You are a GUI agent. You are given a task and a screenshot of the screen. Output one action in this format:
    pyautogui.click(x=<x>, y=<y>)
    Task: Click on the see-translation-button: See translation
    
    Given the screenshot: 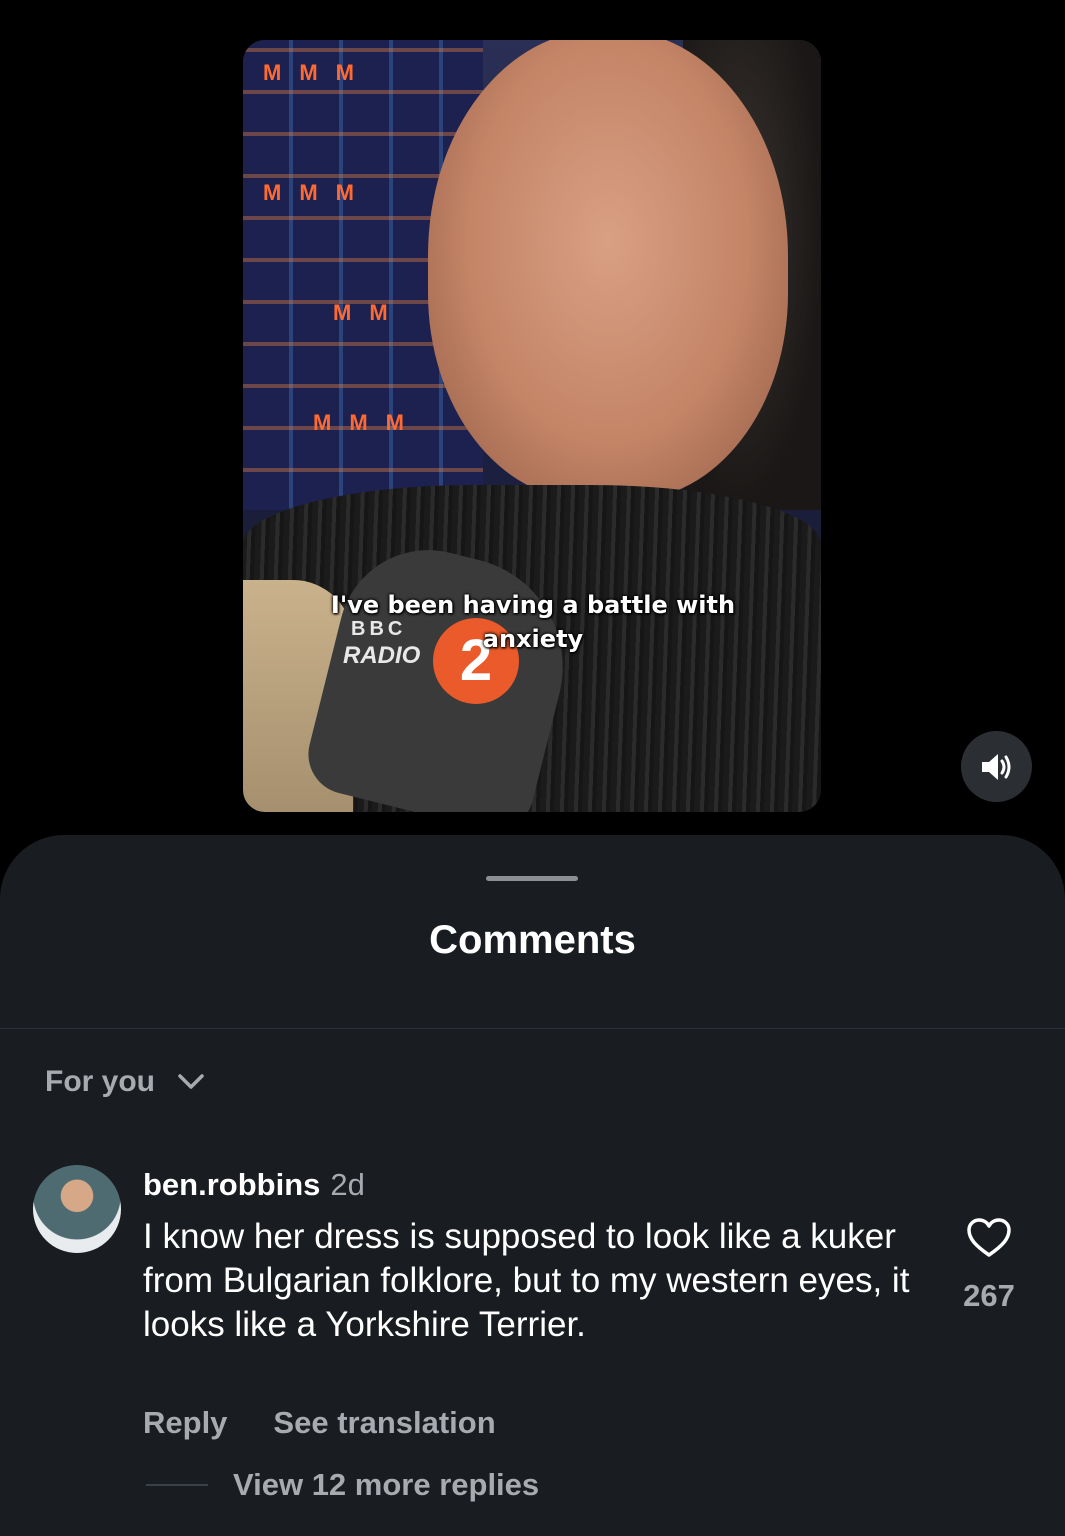 What is the action you would take?
    pyautogui.click(x=384, y=1423)
    